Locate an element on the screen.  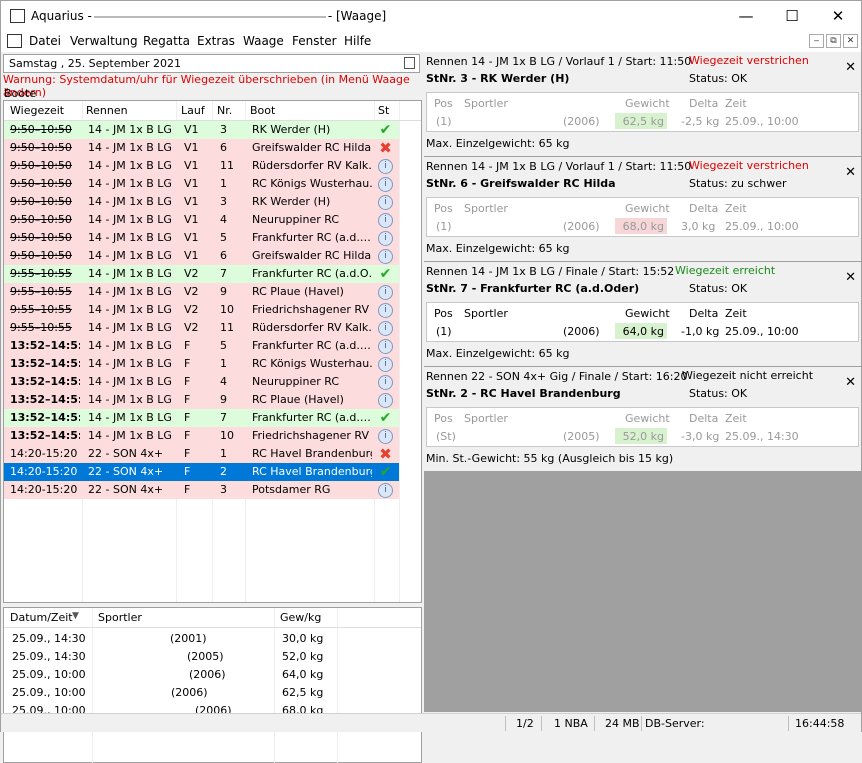
card-weigh-state: Wiegezeit nicht erreicht is located at coordinates (748, 375).